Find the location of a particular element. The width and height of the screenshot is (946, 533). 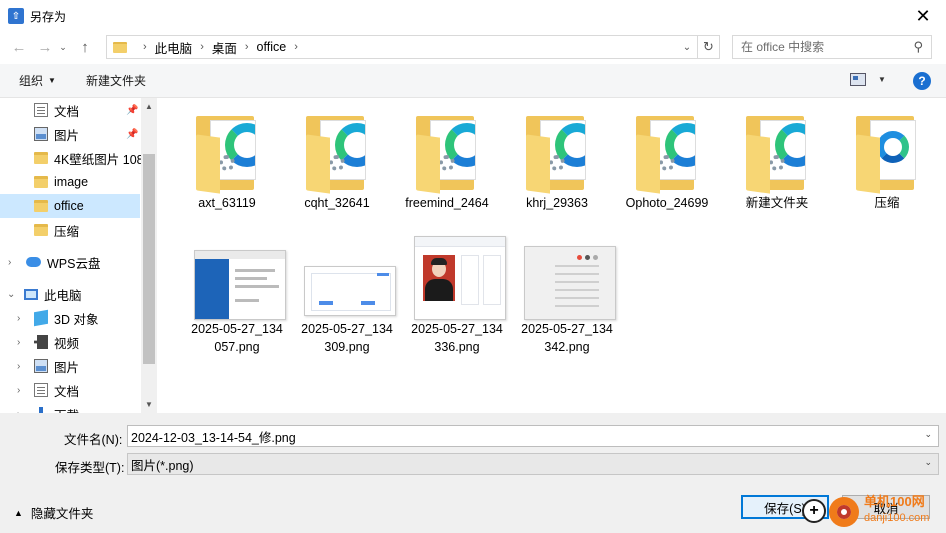

image-file-name: 2025-05-27_134 057.png is located at coordinates (237, 338).